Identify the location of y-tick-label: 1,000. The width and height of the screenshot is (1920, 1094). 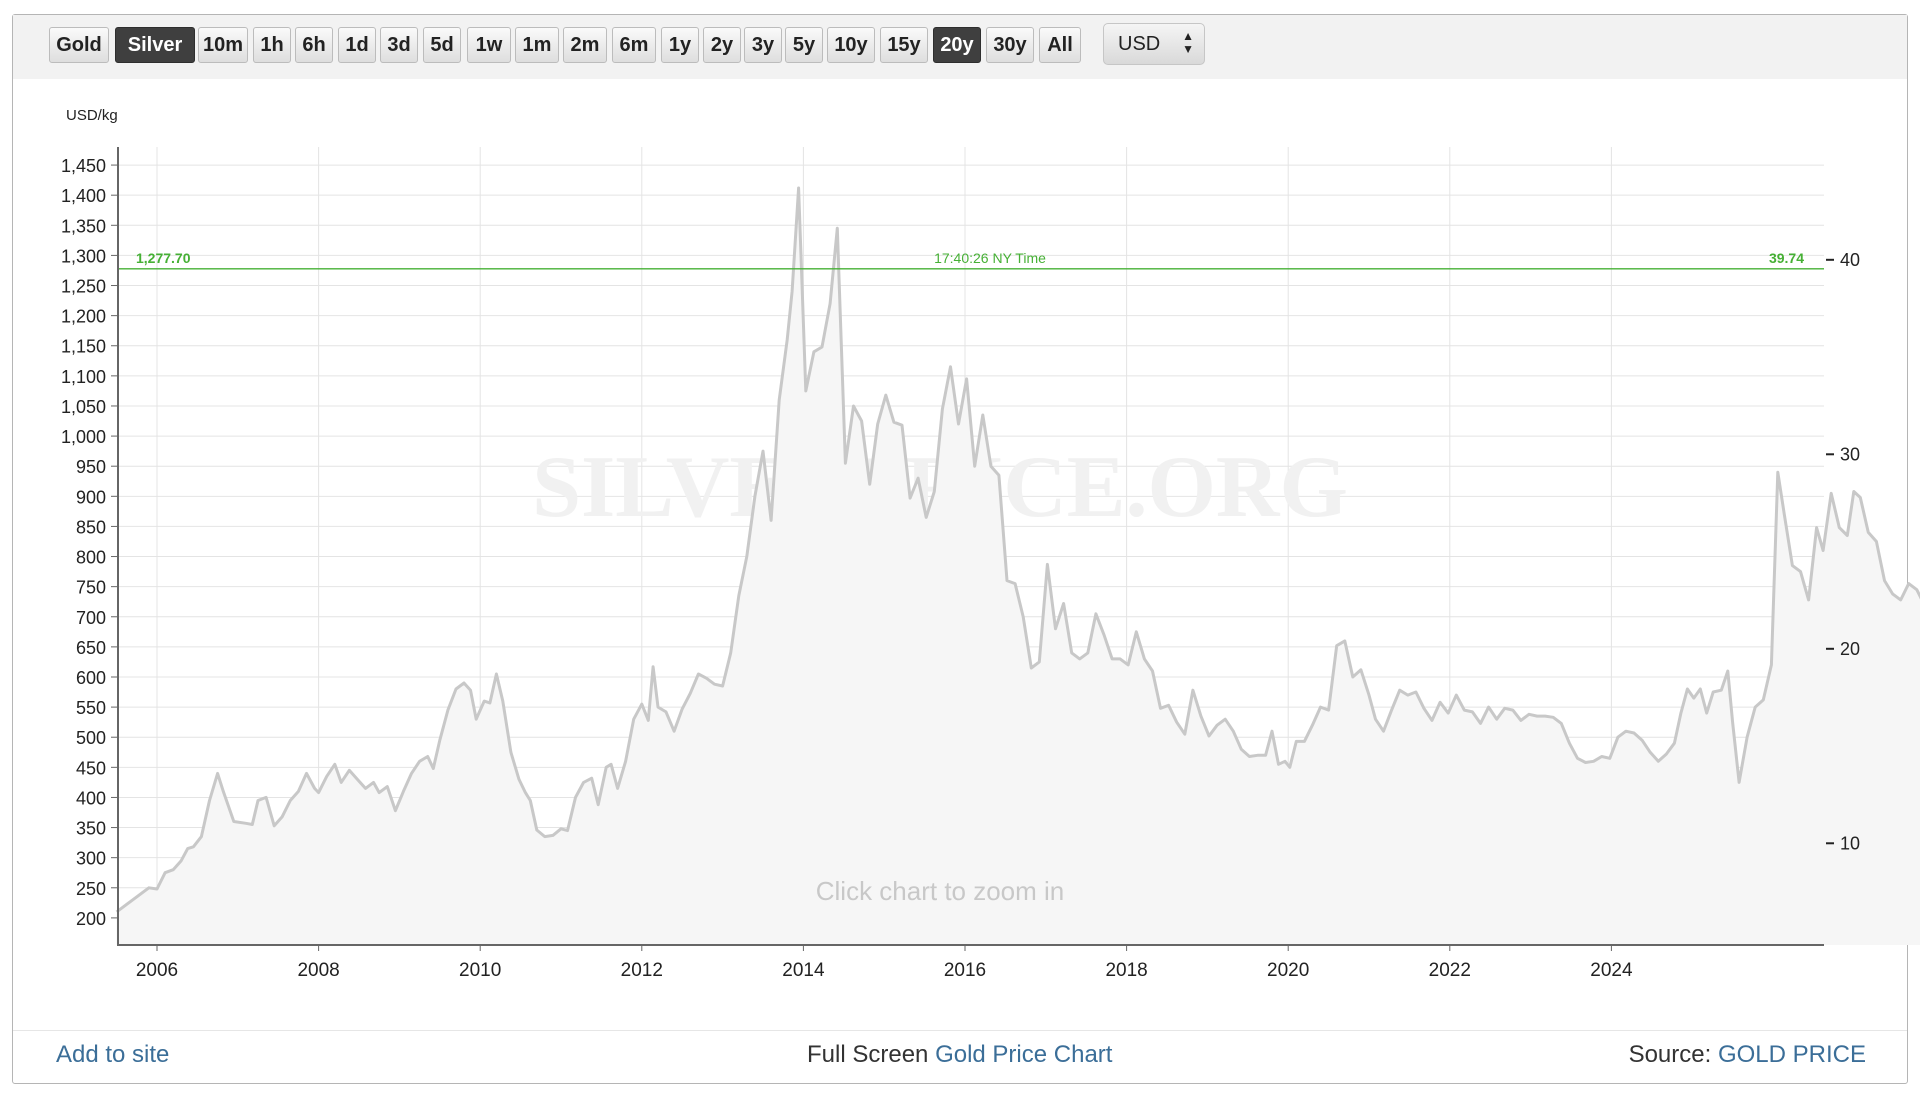
(83, 437).